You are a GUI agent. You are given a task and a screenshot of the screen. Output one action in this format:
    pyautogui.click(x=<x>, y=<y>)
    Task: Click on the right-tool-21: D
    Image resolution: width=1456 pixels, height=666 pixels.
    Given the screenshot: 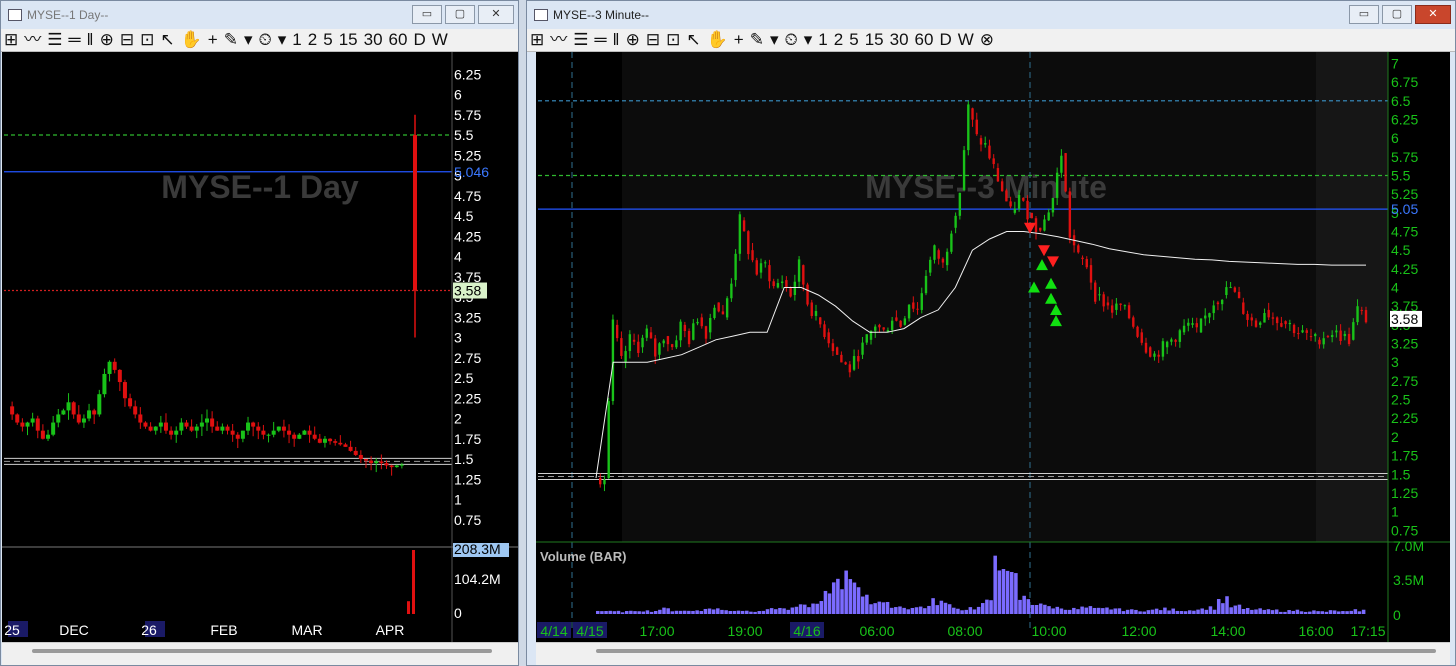 What is the action you would take?
    pyautogui.click(x=945, y=40)
    